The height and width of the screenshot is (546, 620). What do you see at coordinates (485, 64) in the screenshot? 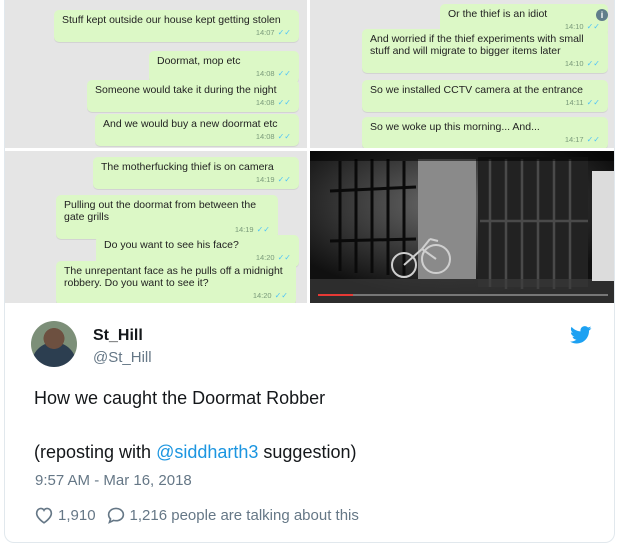
I see `chat-meta: 14:10 ✓✓` at bounding box center [485, 64].